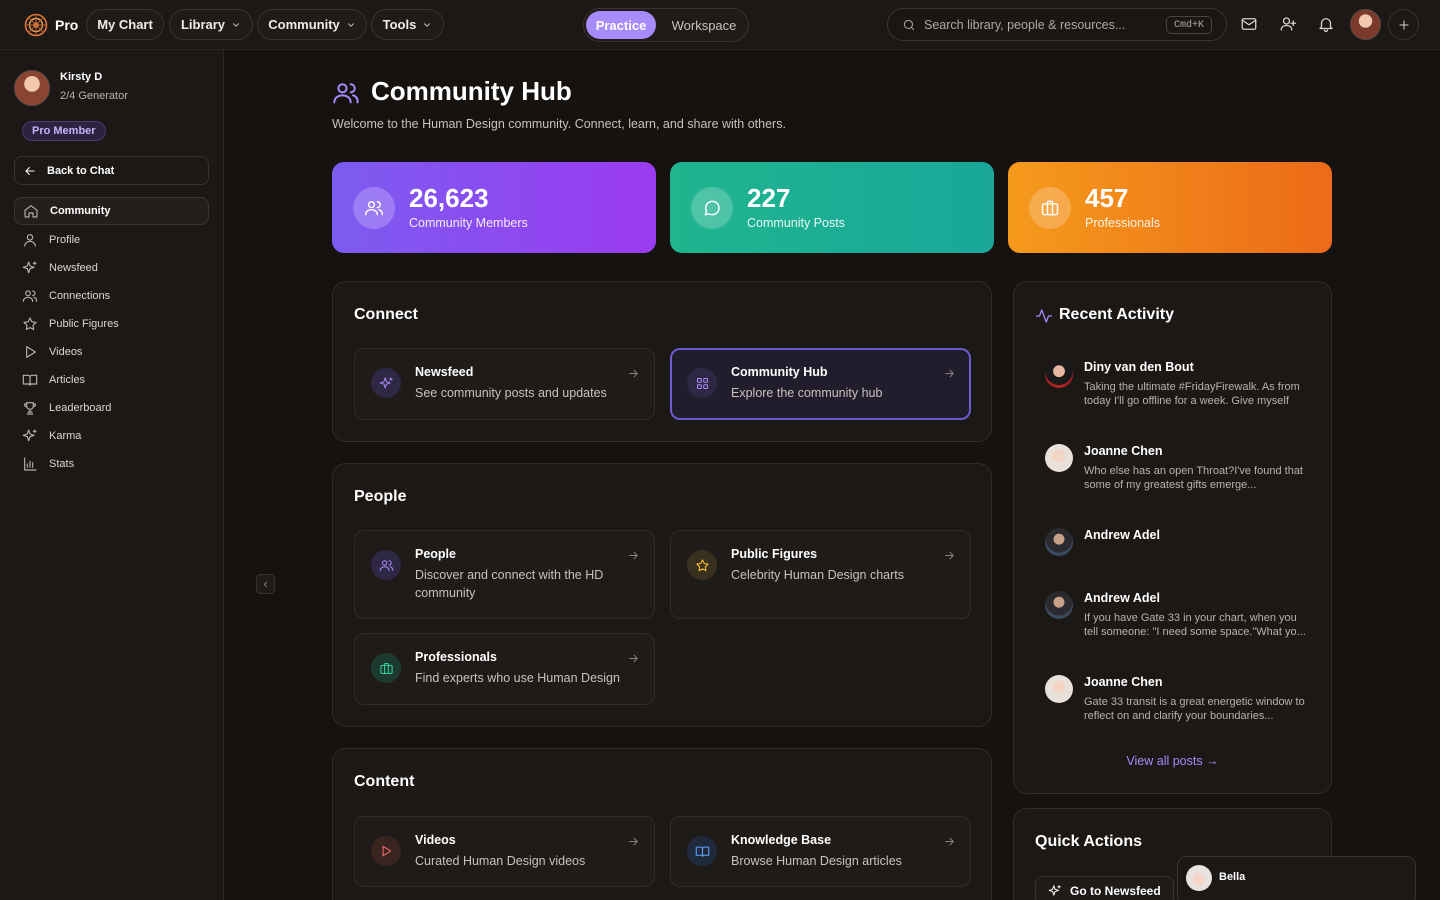 The width and height of the screenshot is (1440, 900). What do you see at coordinates (1288, 24) in the screenshot?
I see `add-user-icon` at bounding box center [1288, 24].